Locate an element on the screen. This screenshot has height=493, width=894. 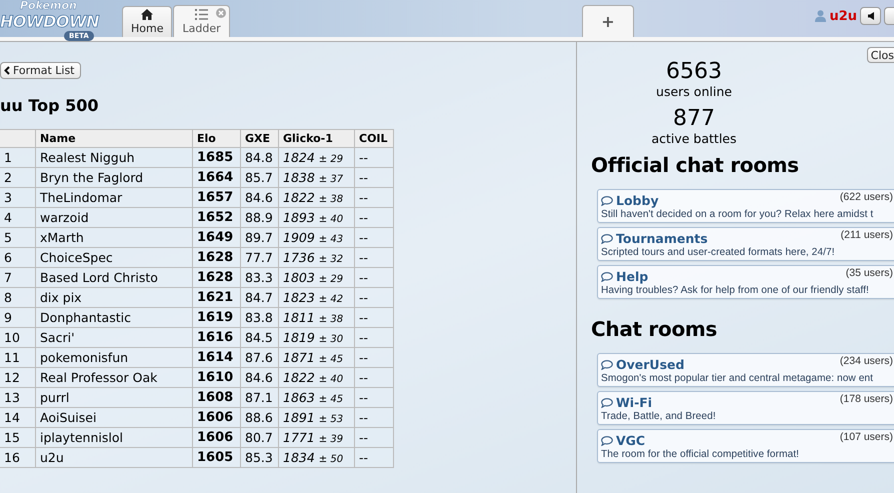
player-name: Donphantastic is located at coordinates (114, 318).